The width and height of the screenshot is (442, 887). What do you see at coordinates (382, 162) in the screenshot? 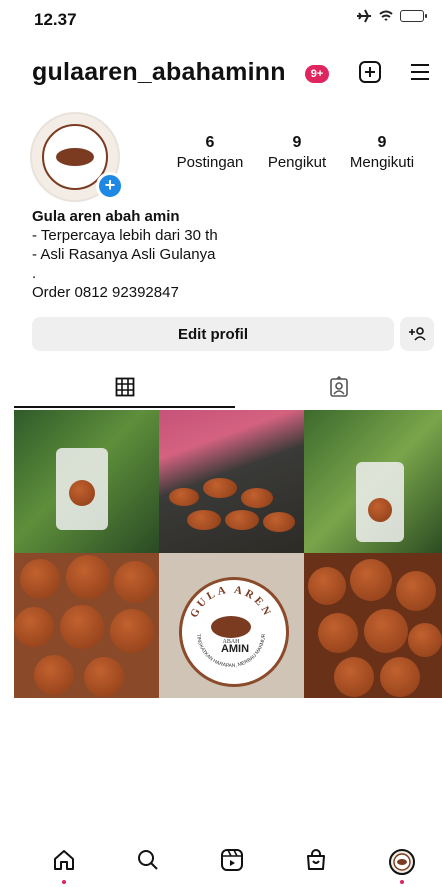
I see `stat-label: Mengikuti` at bounding box center [382, 162].